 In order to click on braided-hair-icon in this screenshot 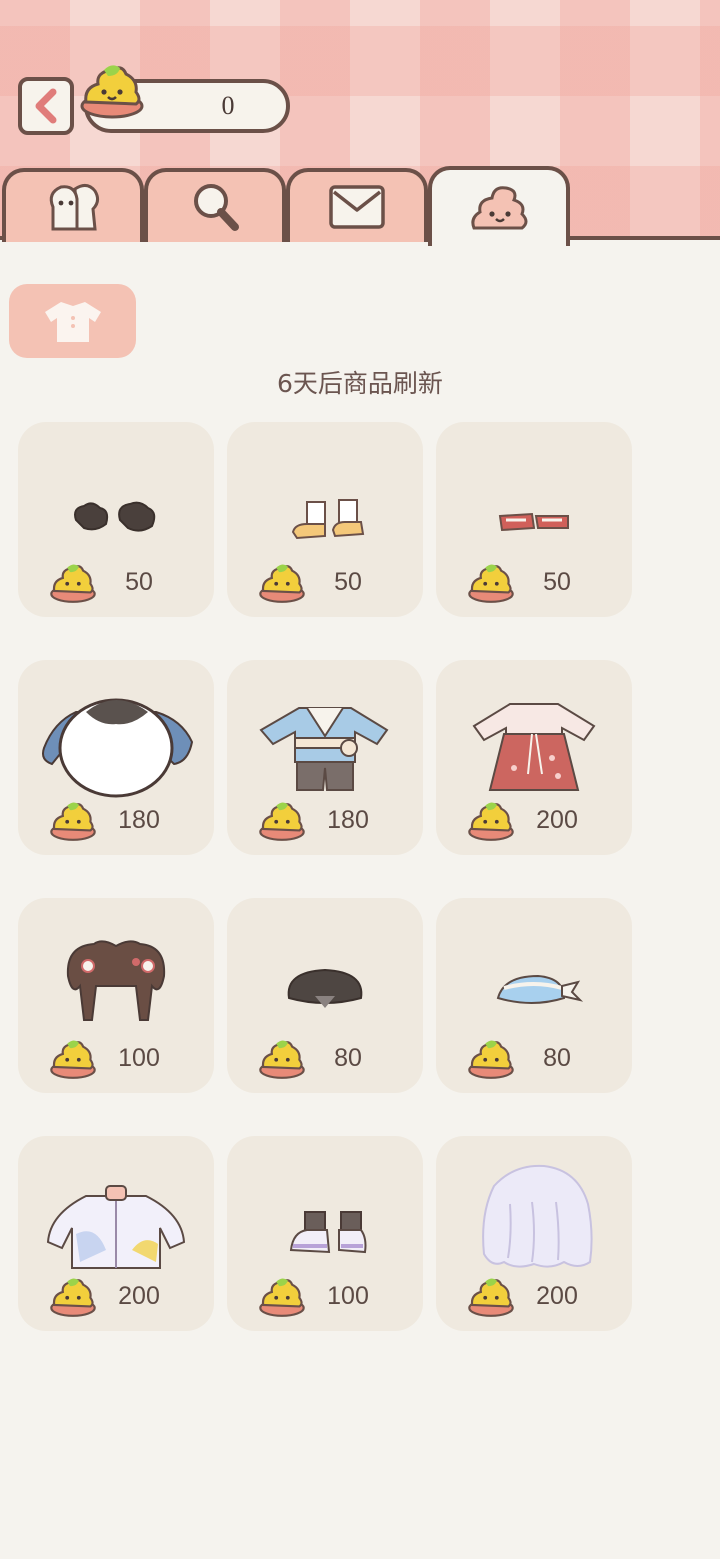, I will do `click(116, 980)`.